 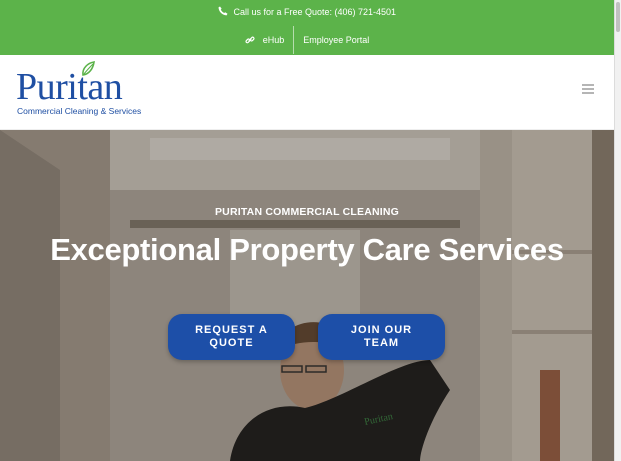 What do you see at coordinates (618, 17) in the screenshot?
I see `scrollbar-thumb` at bounding box center [618, 17].